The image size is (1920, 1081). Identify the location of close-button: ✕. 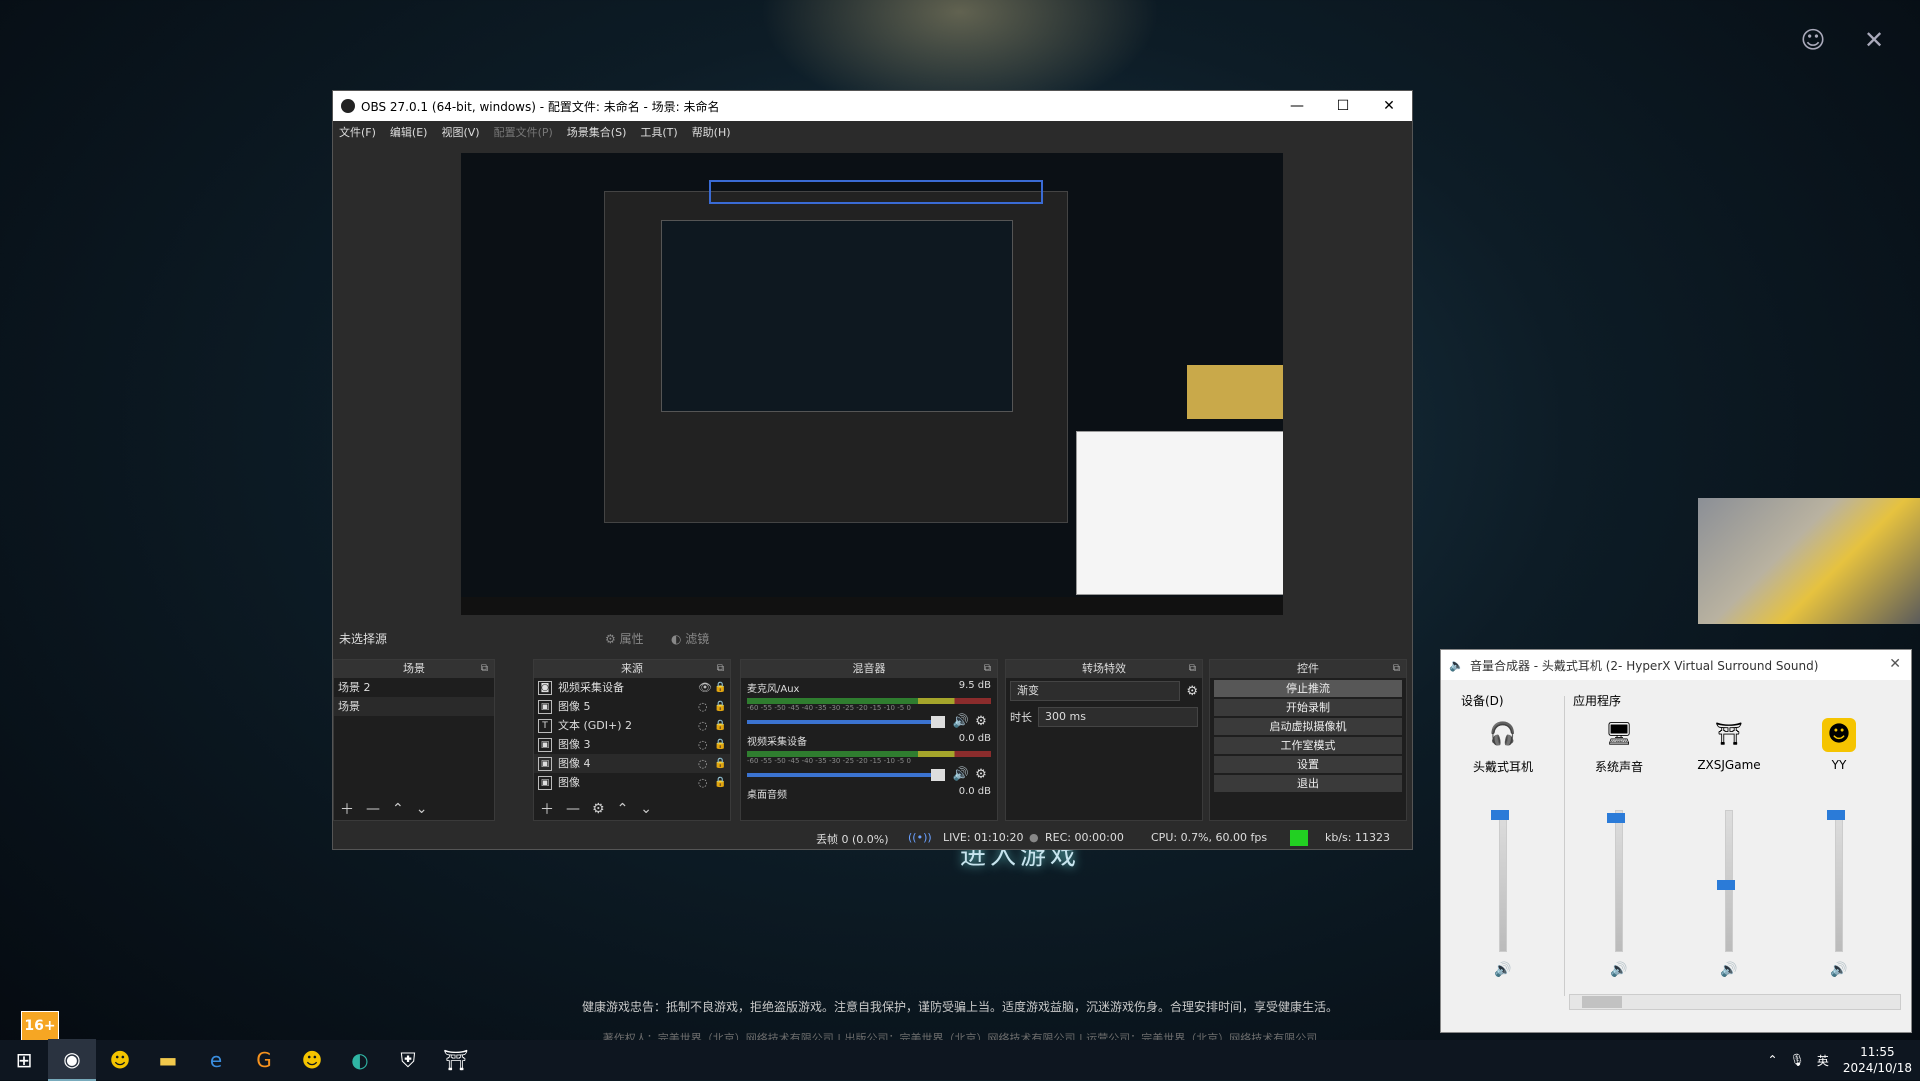
(1389, 106).